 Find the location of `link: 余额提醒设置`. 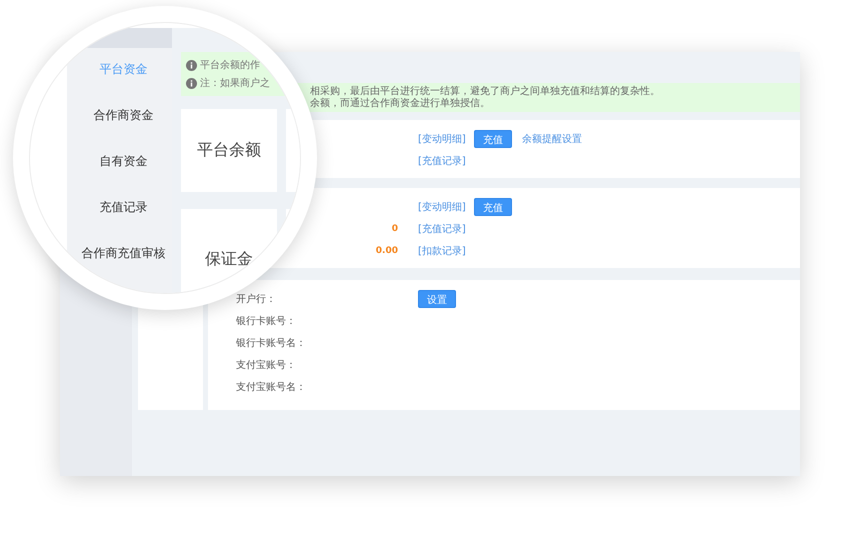

link: 余额提醒设置 is located at coordinates (552, 139).